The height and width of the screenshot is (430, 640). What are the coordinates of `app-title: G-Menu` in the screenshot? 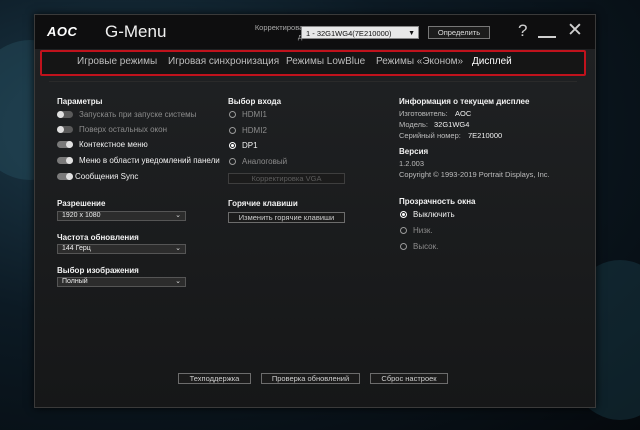 It's located at (136, 31).